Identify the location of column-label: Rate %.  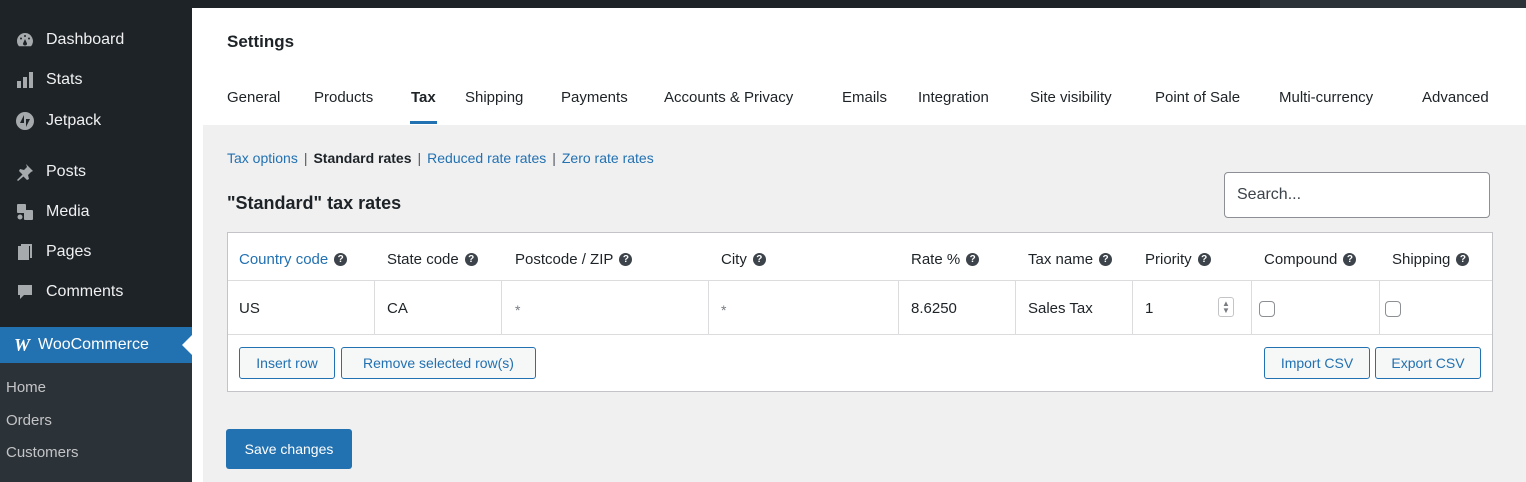
(936, 259).